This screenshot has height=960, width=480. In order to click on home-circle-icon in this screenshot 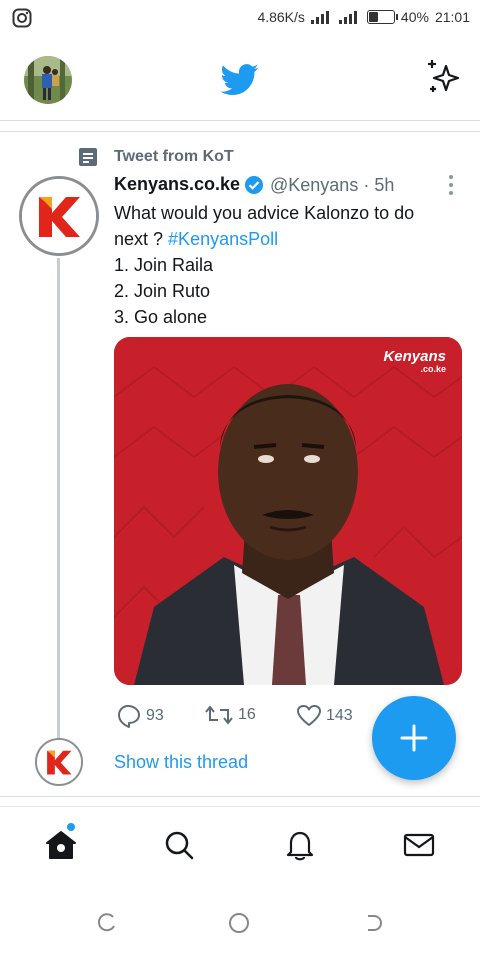, I will do `click(239, 923)`.